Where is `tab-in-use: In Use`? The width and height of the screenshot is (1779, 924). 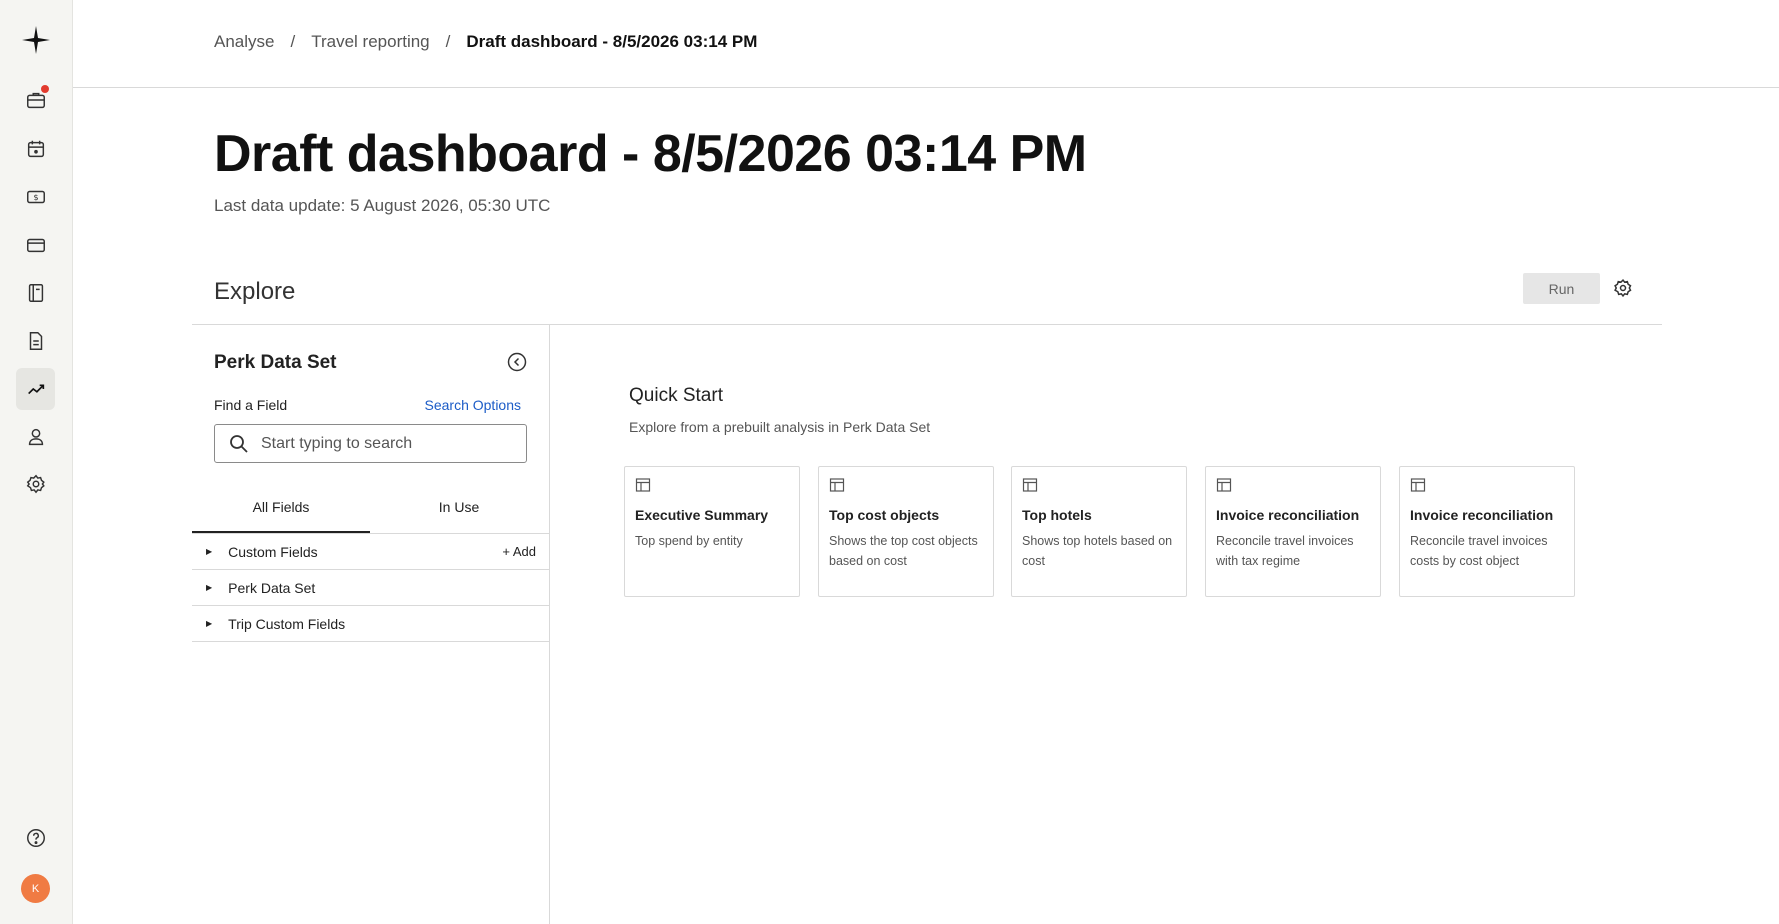 tab-in-use: In Use is located at coordinates (459, 512).